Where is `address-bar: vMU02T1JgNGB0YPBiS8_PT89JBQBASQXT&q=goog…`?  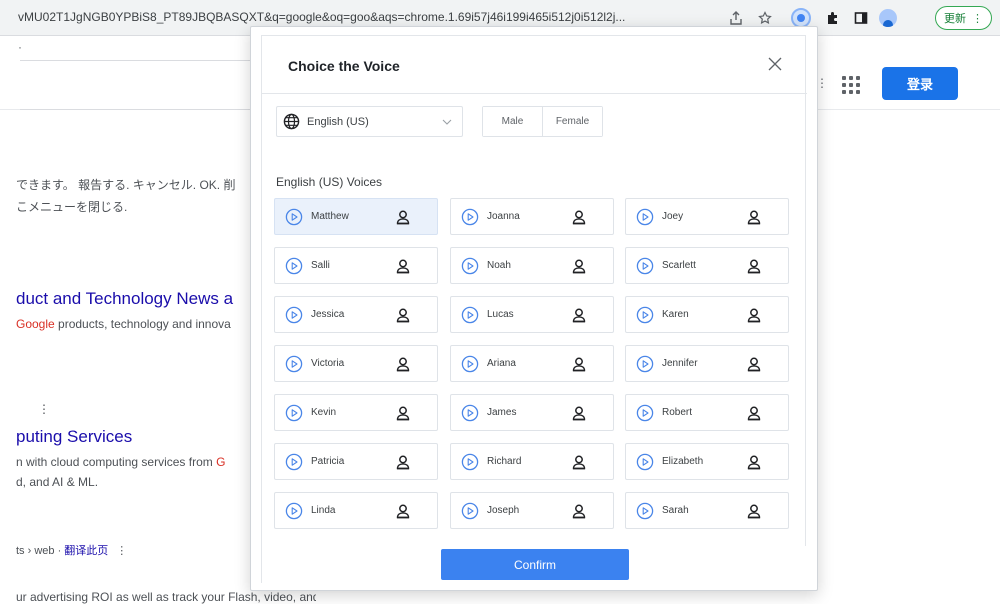 address-bar: vMU02T1JgNGB0YPBiS8_PT89JBQBASQXT&q=goog… is located at coordinates (370, 17).